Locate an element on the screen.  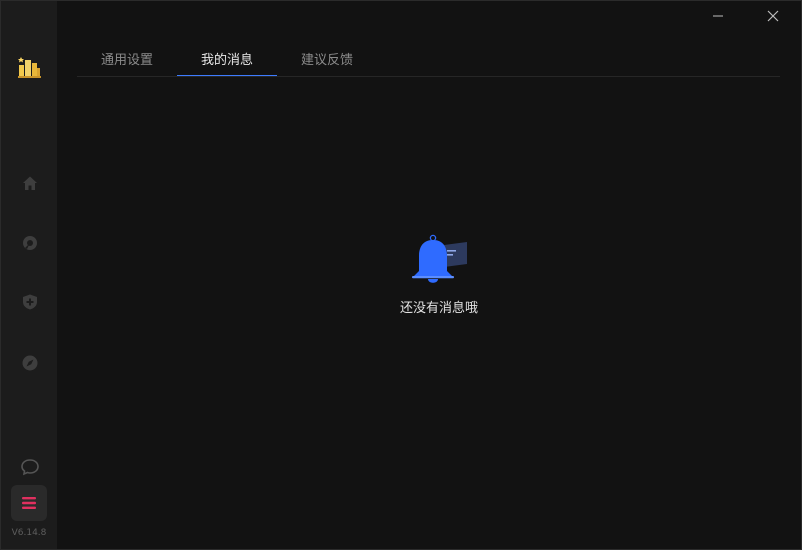
close-icon is located at coordinates (773, 16).